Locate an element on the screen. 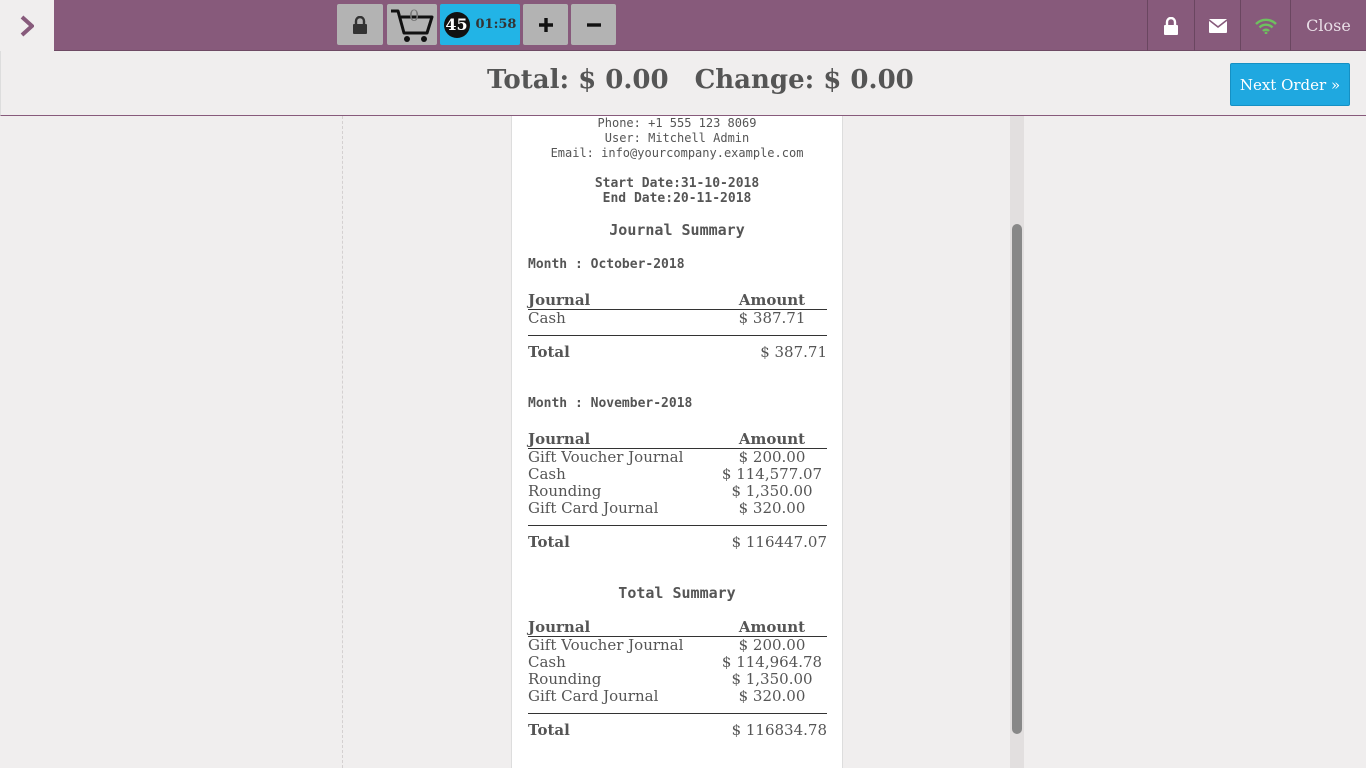 Image resolution: width=1366 pixels, height=768 pixels. journal-table: Journal Amount Cash $ 387.71 Total $ 387.71 is located at coordinates (677, 326).